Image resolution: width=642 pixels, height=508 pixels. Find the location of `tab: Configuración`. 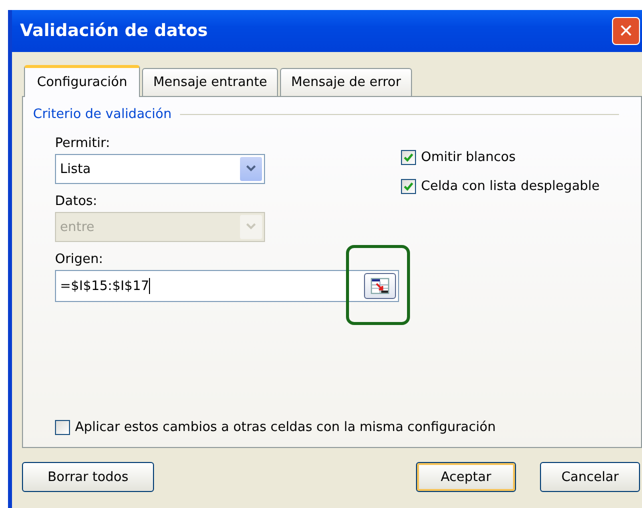

tab: Configuración is located at coordinates (82, 81).